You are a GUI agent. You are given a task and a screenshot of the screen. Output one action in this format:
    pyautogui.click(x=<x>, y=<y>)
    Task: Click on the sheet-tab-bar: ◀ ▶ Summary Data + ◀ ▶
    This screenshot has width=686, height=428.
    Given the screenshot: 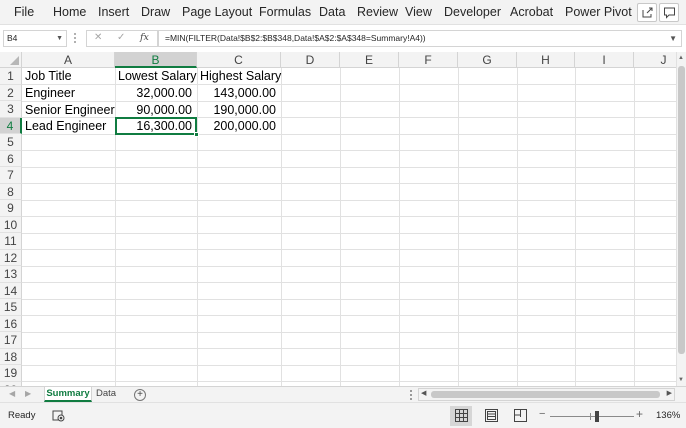 What is the action you would take?
    pyautogui.click(x=343, y=394)
    